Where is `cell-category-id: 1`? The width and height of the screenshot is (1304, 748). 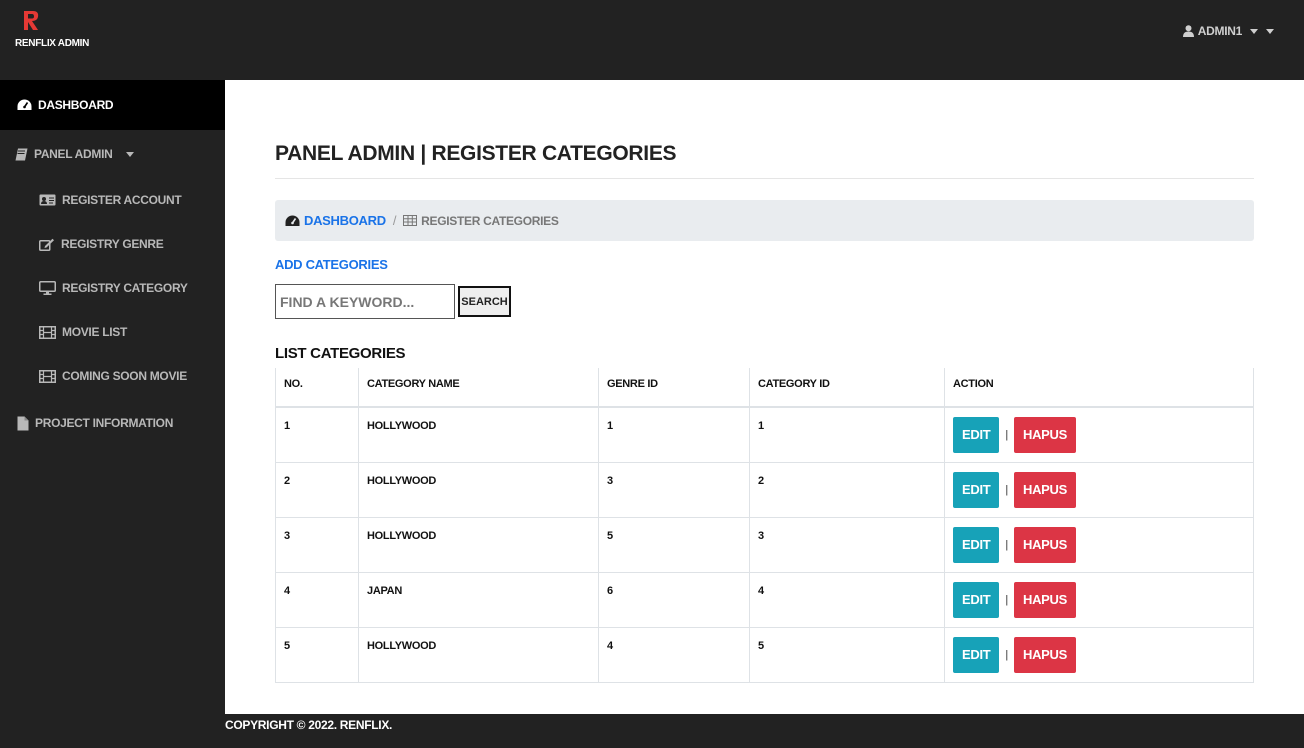
cell-category-id: 1 is located at coordinates (847, 434).